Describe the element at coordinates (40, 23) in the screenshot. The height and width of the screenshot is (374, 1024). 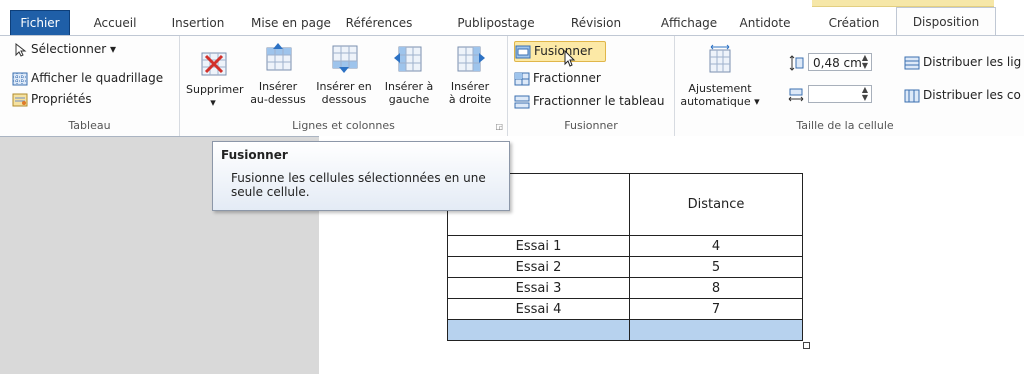
I see `tab-file: Fichier` at that location.